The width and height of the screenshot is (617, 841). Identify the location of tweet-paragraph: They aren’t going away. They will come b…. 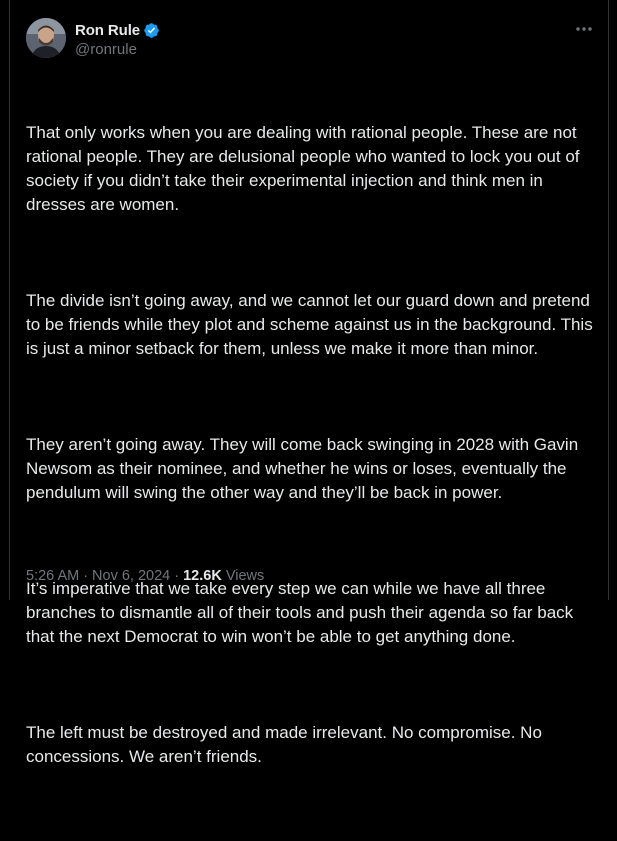
(304, 468).